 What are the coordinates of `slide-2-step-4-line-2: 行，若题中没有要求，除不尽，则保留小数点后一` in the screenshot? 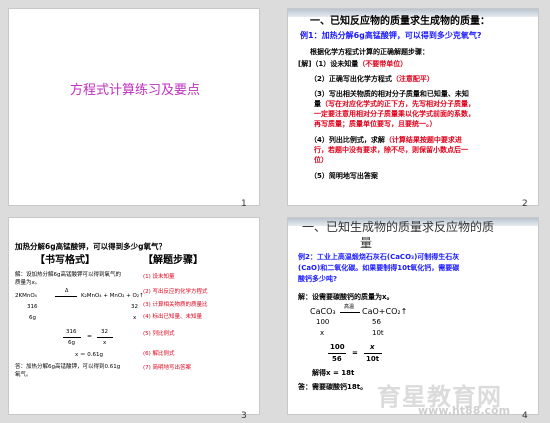 It's located at (391, 150).